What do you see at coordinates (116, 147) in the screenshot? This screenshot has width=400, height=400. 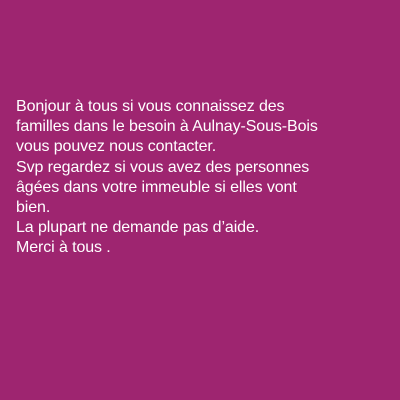 I see `message-line: vous pouvez nous contacter.` at bounding box center [116, 147].